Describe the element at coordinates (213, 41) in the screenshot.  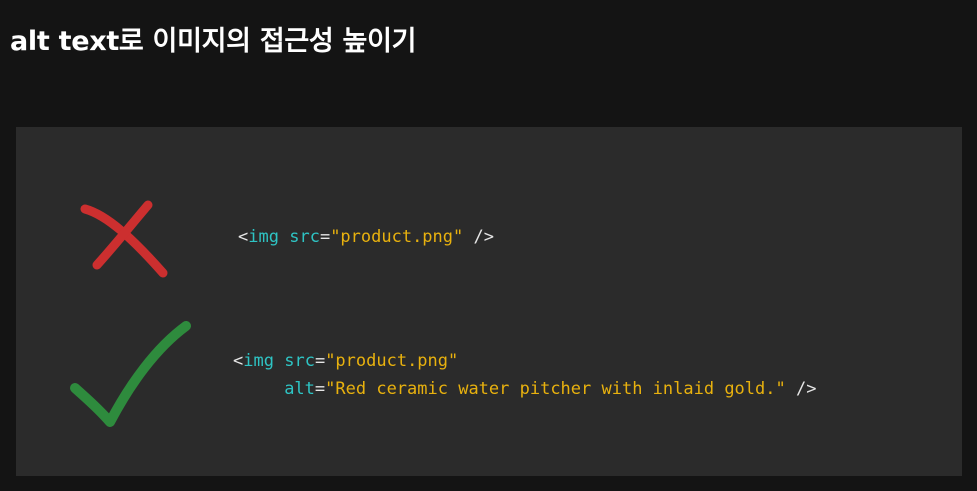
I see `page-title: alt text로 이미지의 접근성 높이기` at that location.